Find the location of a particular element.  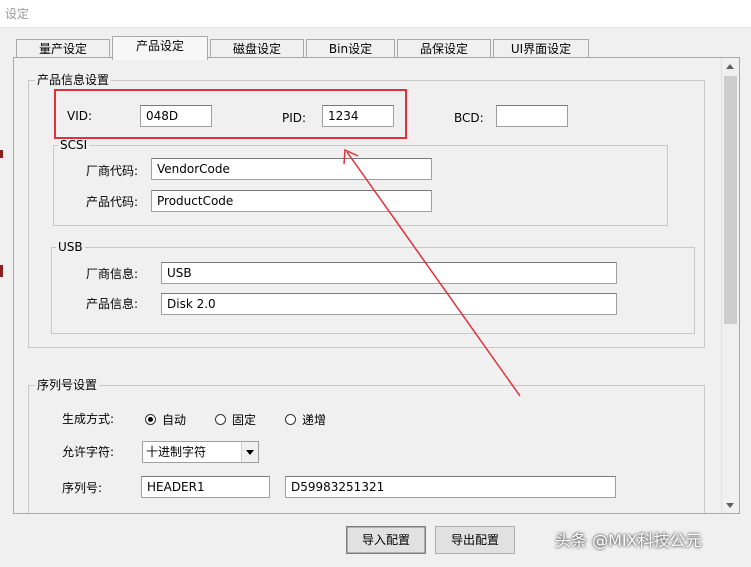

tab-strip: 量产设定 产品设定 磁盘设定 Bin设定 品保设定 UI界面设定 is located at coordinates (306, 48).